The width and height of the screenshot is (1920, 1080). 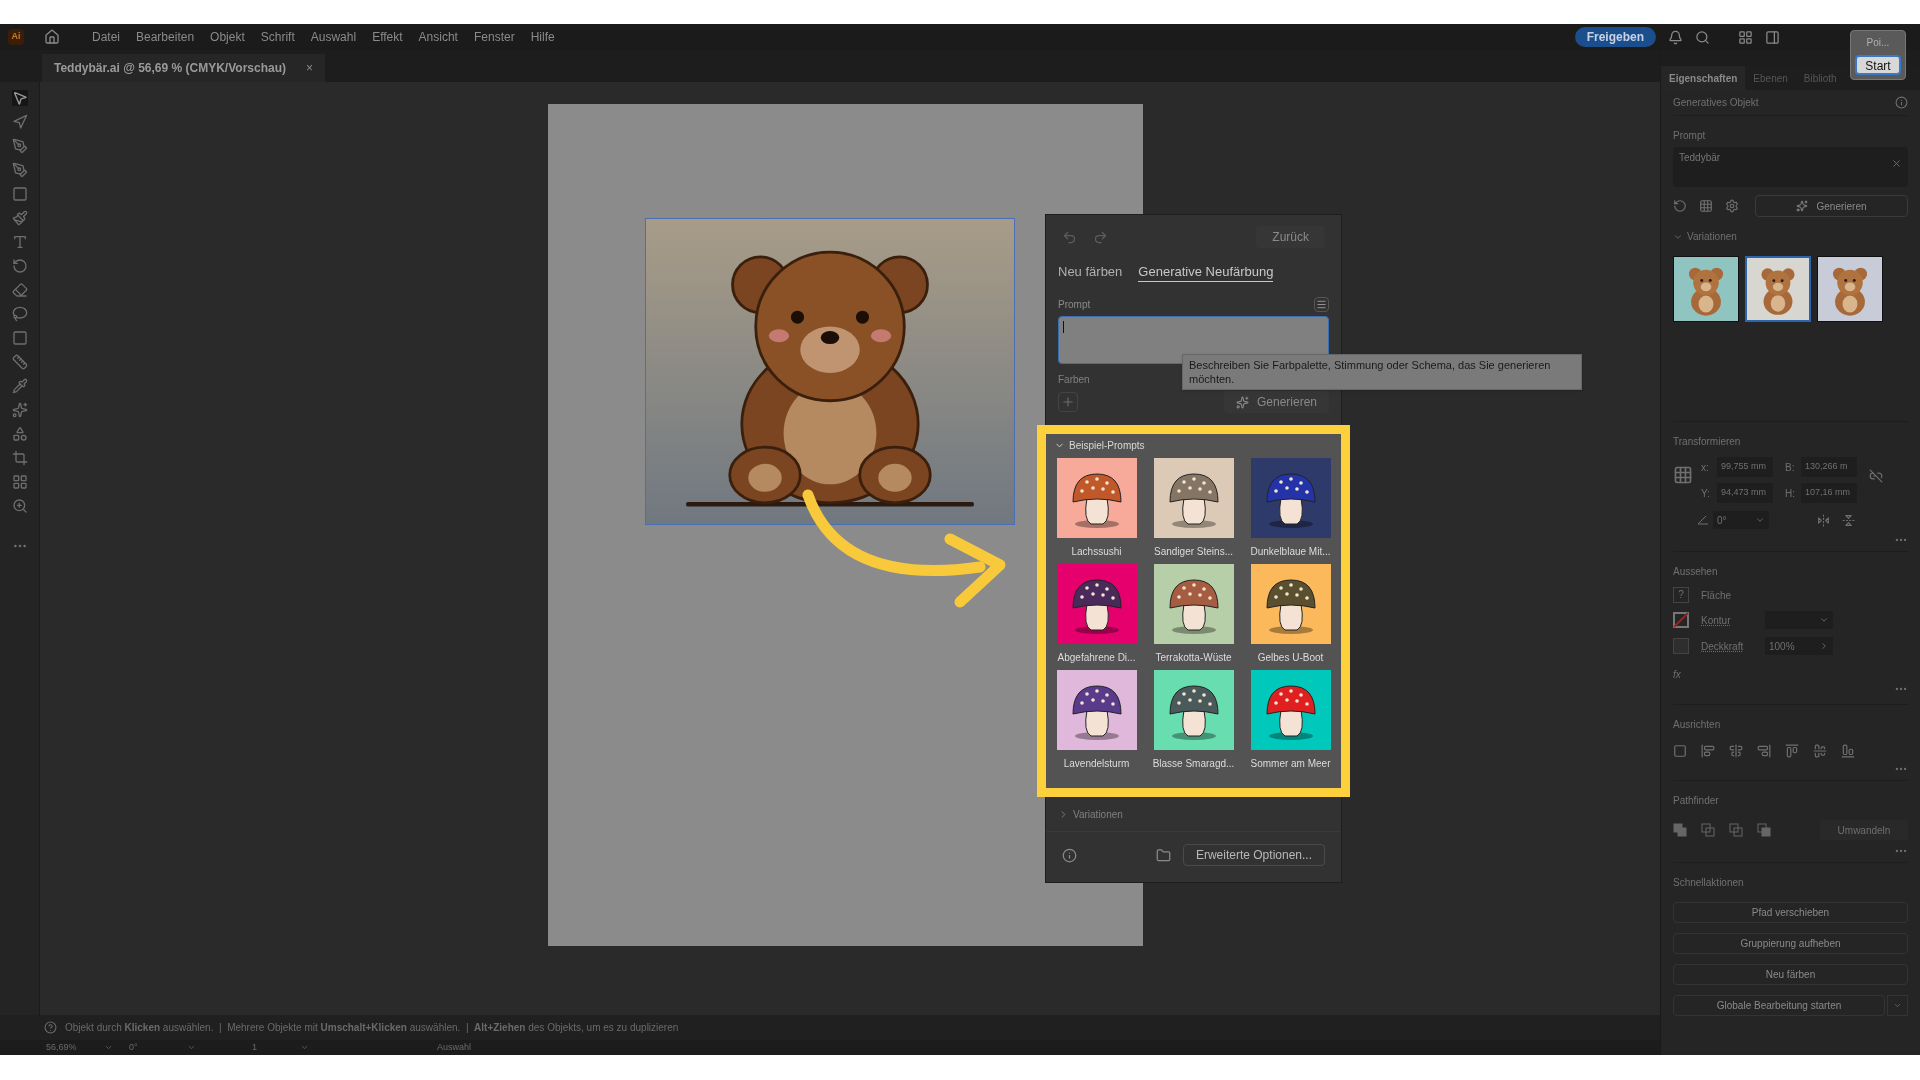 I want to click on redo-icon, so click(x=1100, y=237).